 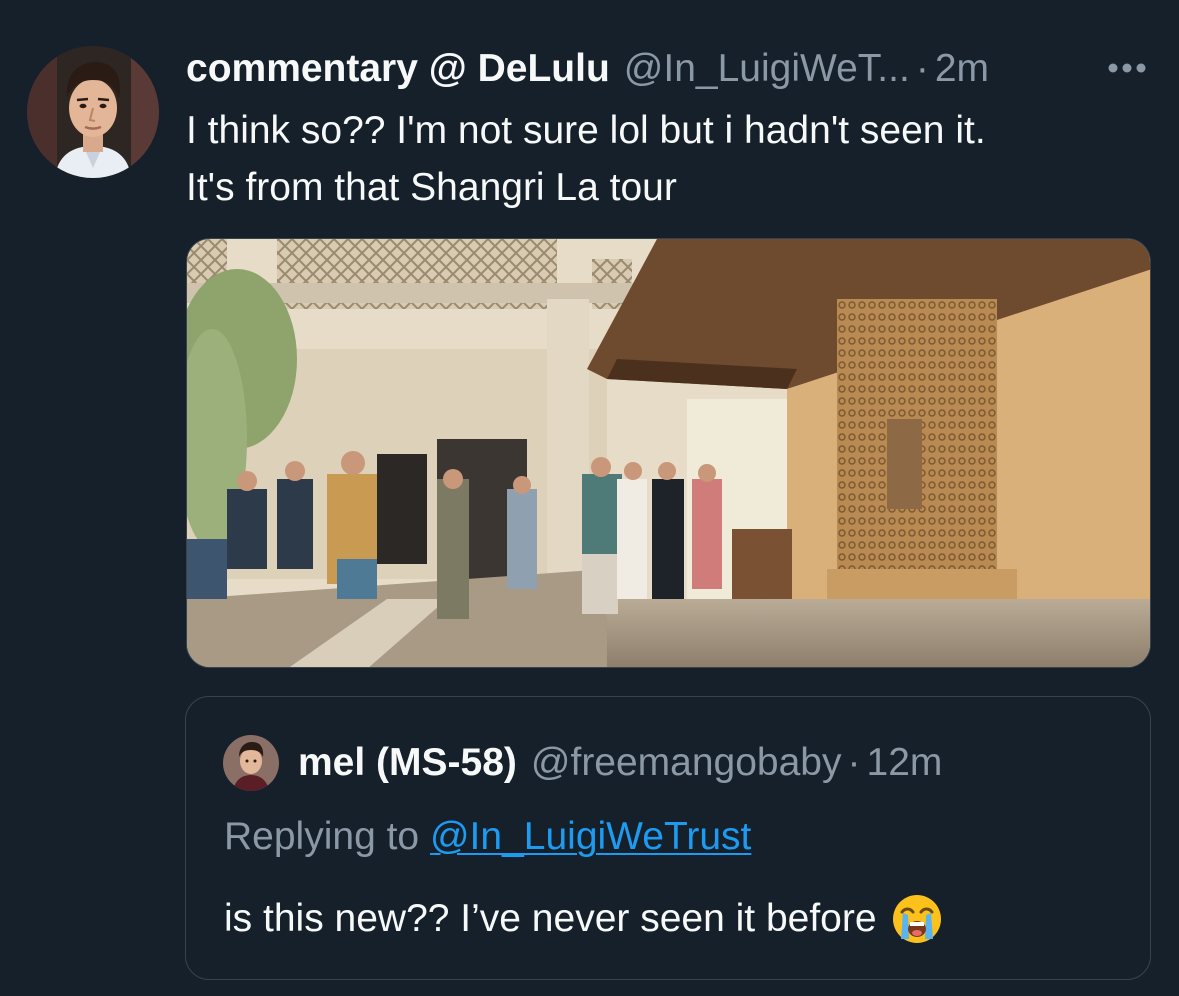 I want to click on author-display-name: commentary @ DeLulu, so click(x=398, y=69).